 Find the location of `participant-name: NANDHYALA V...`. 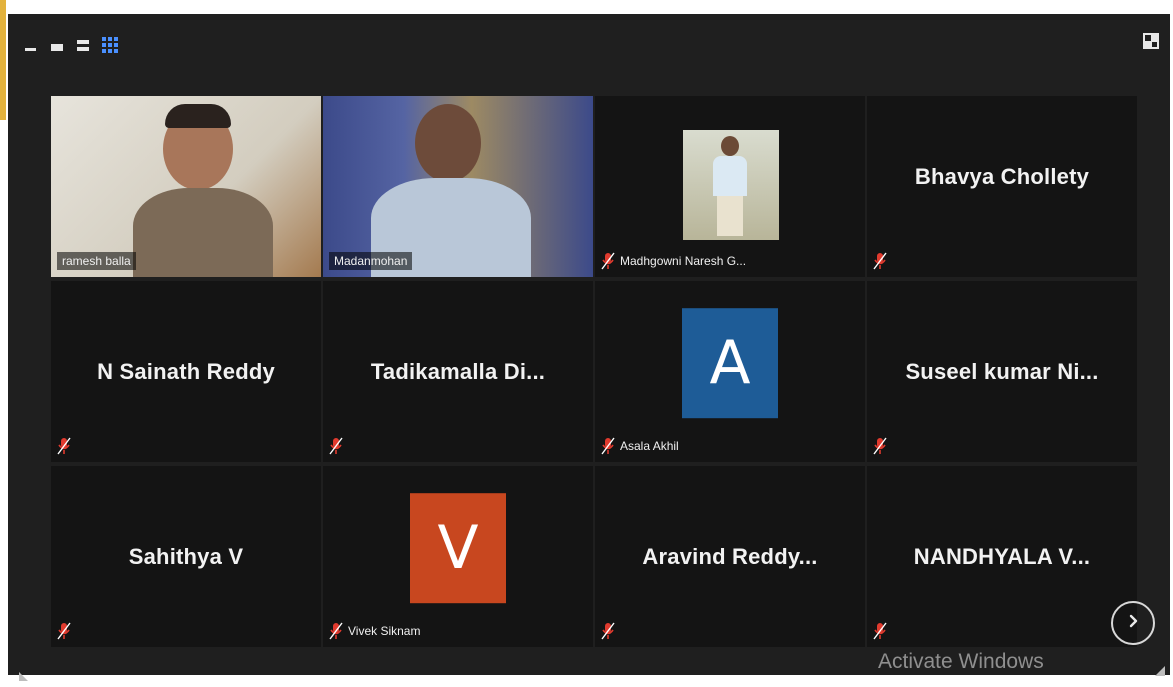

participant-name: NANDHYALA V... is located at coordinates (1002, 556).